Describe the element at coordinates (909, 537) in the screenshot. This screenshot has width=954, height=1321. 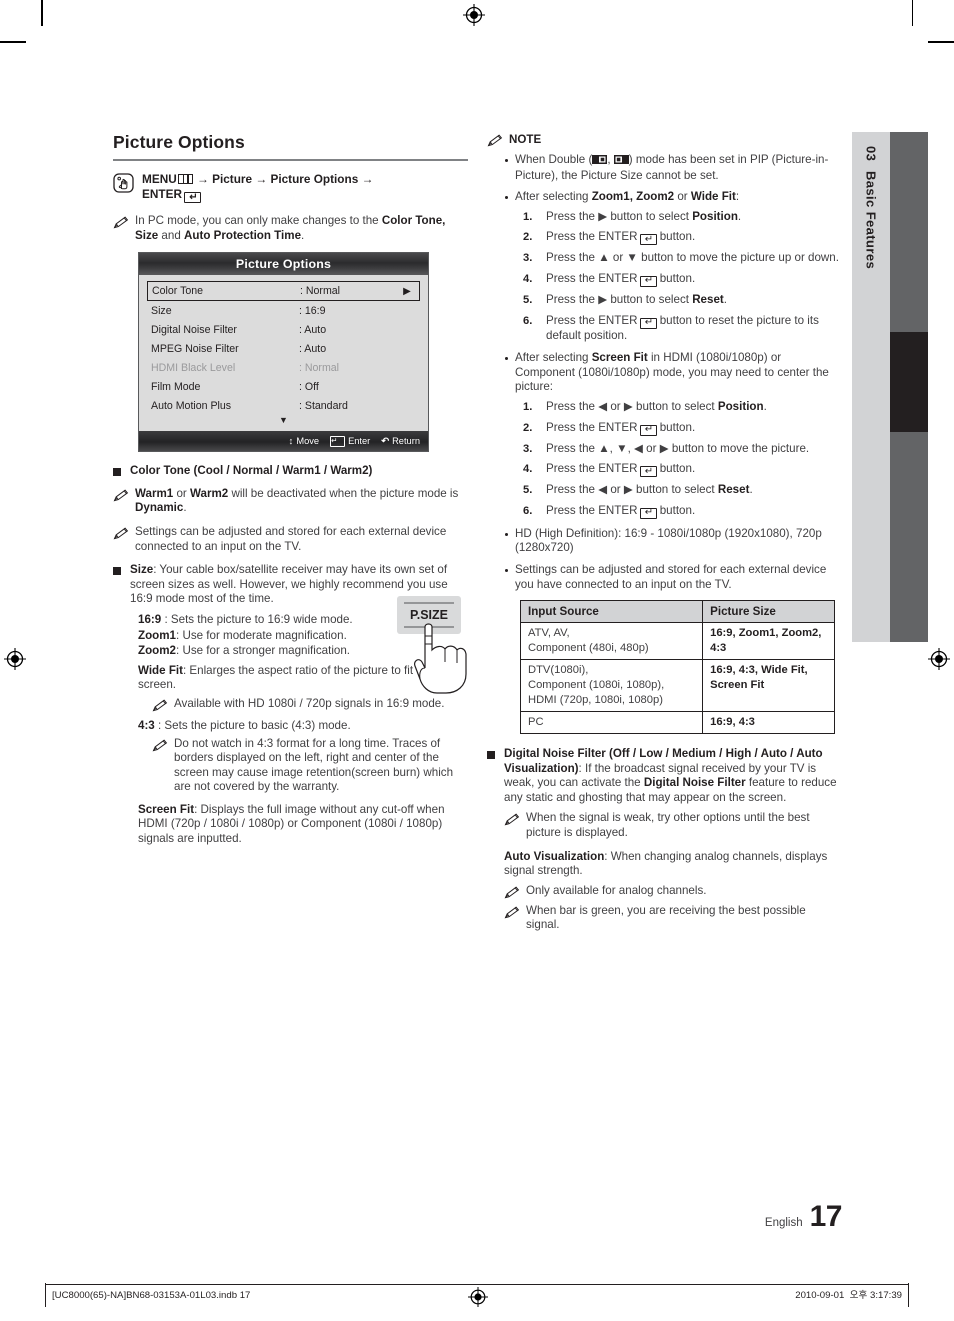
I see `chapter-bar-lower` at that location.